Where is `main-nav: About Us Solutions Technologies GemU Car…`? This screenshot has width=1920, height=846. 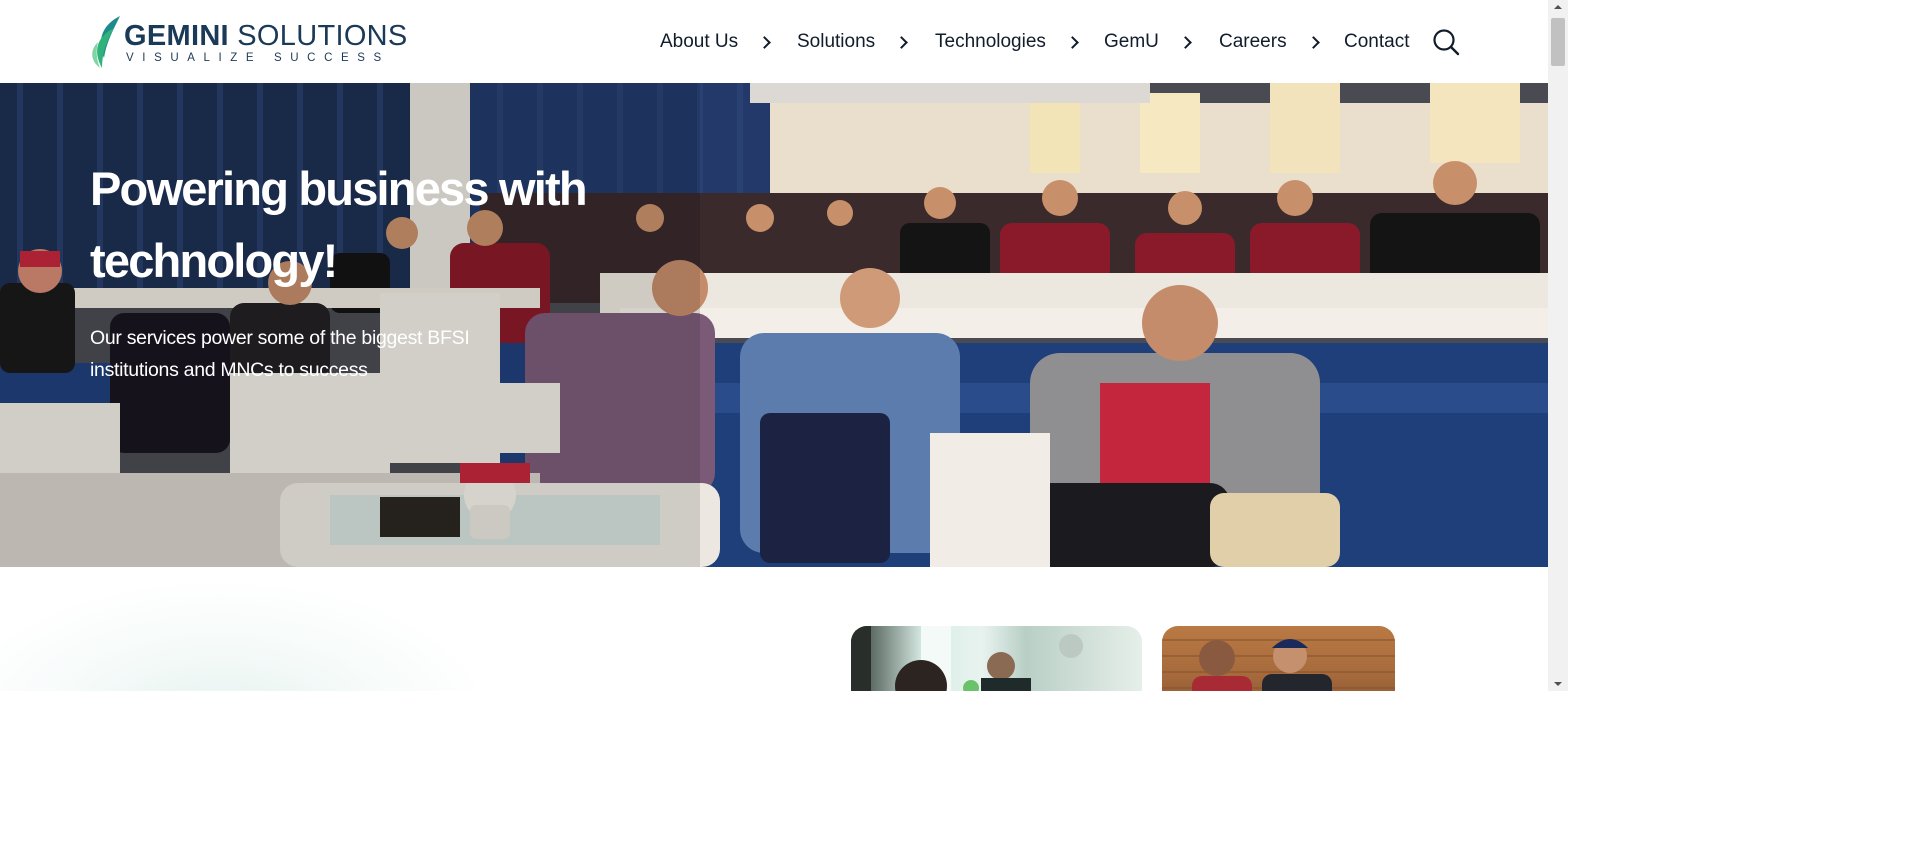
main-nav: About Us Solutions Technologies GemU Car… is located at coordinates (774, 42).